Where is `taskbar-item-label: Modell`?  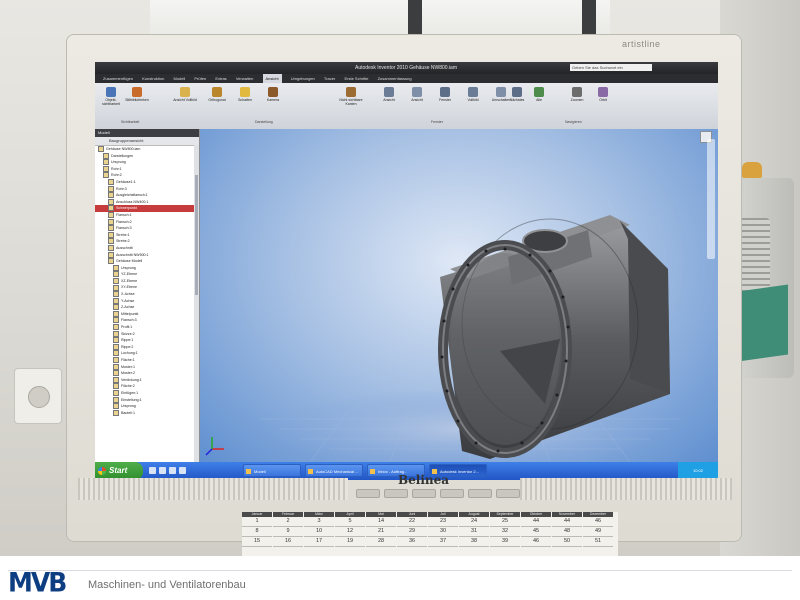 taskbar-item-label: Modell is located at coordinates (260, 471).